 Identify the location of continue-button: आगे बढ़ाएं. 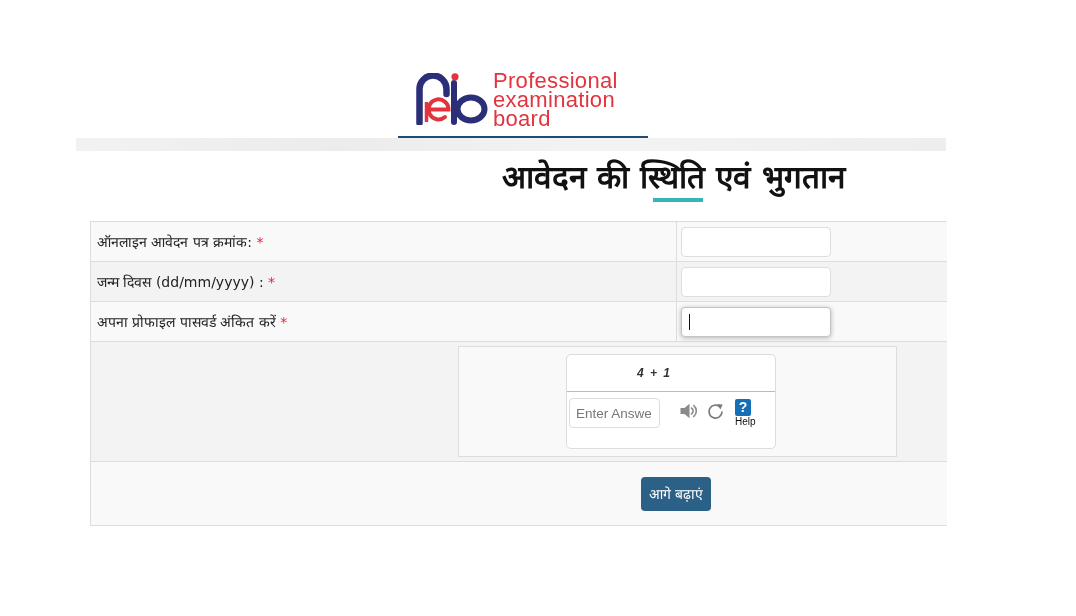
(676, 493).